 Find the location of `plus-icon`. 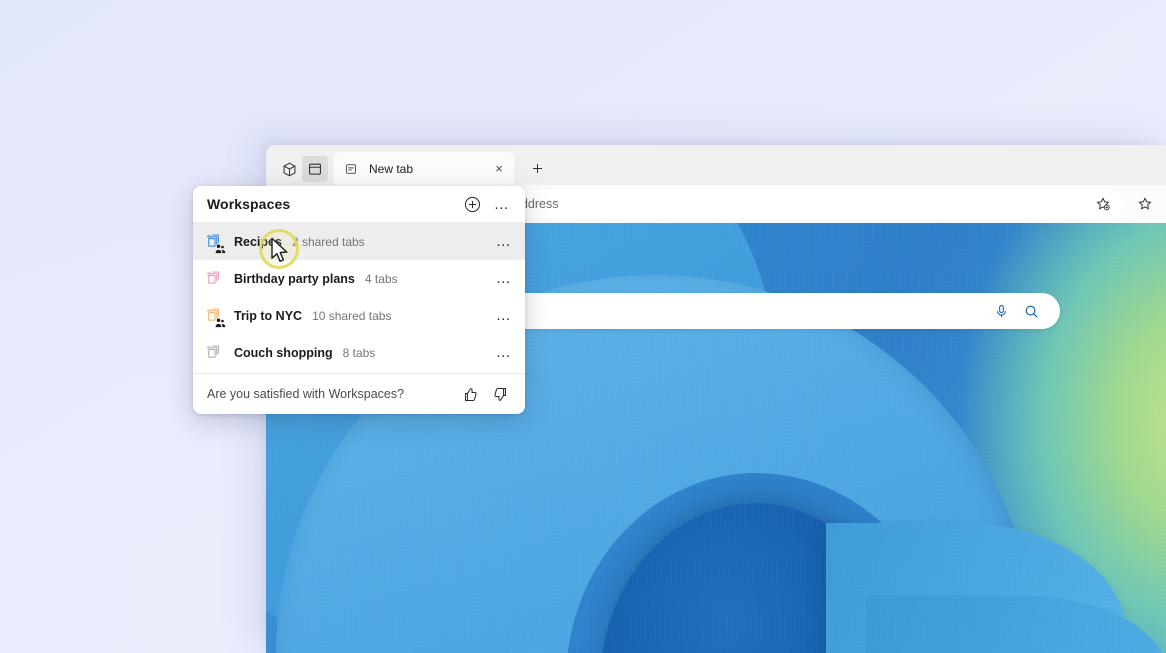

plus-icon is located at coordinates (537, 168).